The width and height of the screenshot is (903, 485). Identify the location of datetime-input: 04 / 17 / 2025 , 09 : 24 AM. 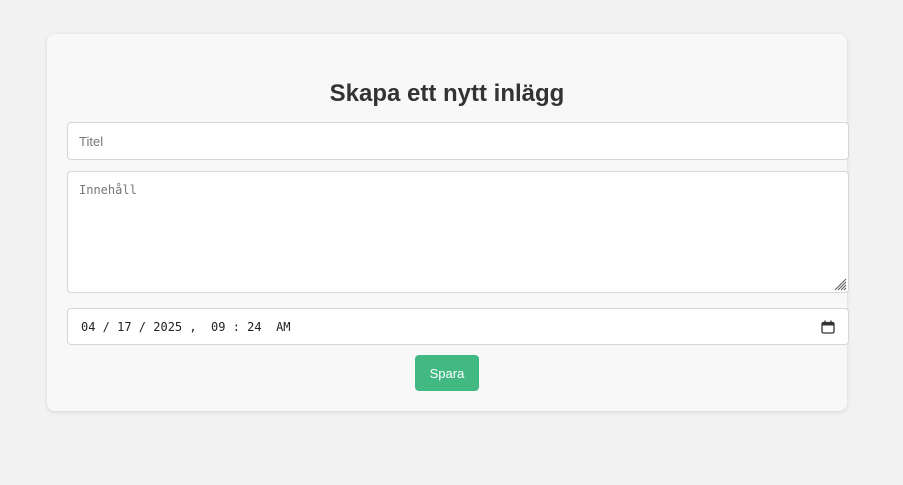
(458, 326).